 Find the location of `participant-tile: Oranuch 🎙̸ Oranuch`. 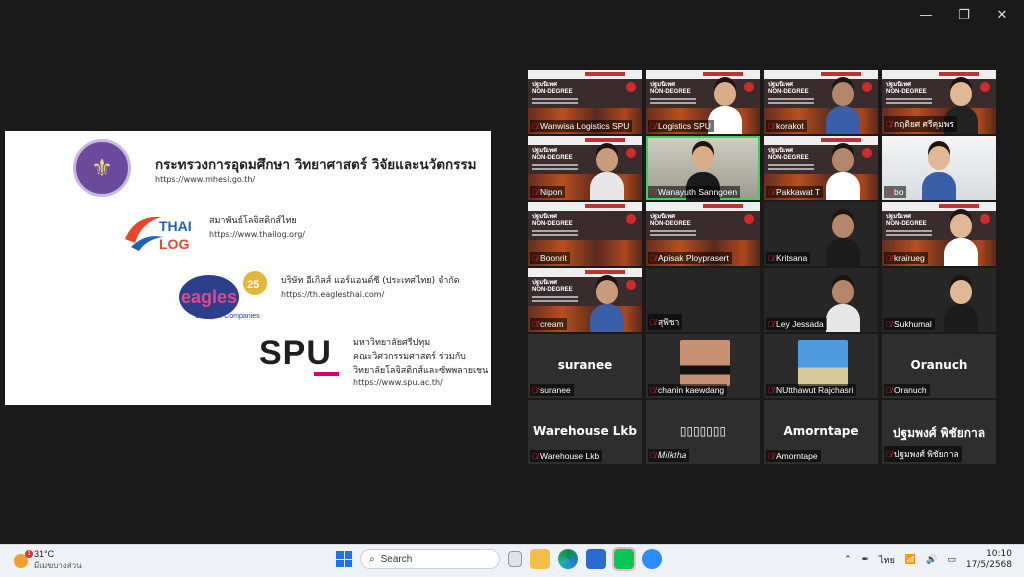

participant-tile: Oranuch 🎙̸ Oranuch is located at coordinates (939, 366).